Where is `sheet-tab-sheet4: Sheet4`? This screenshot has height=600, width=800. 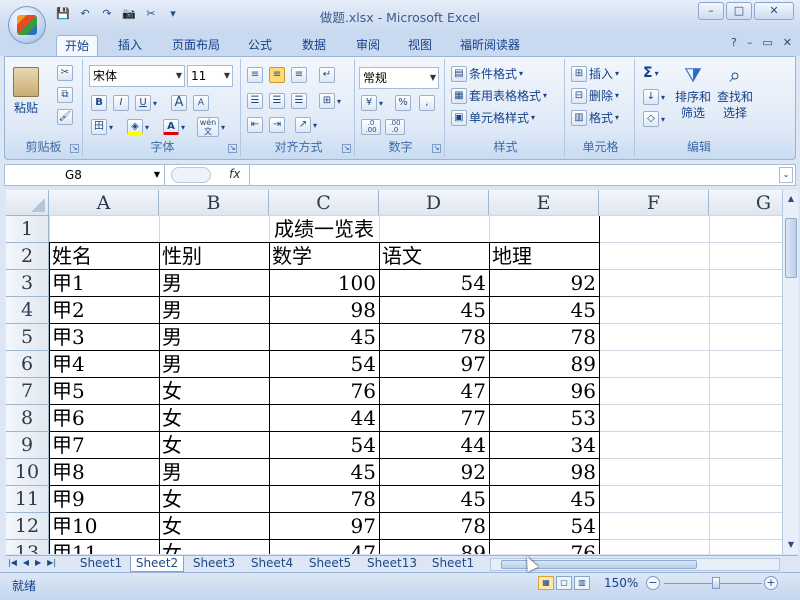 sheet-tab-sheet4: Sheet4 is located at coordinates (272, 564).